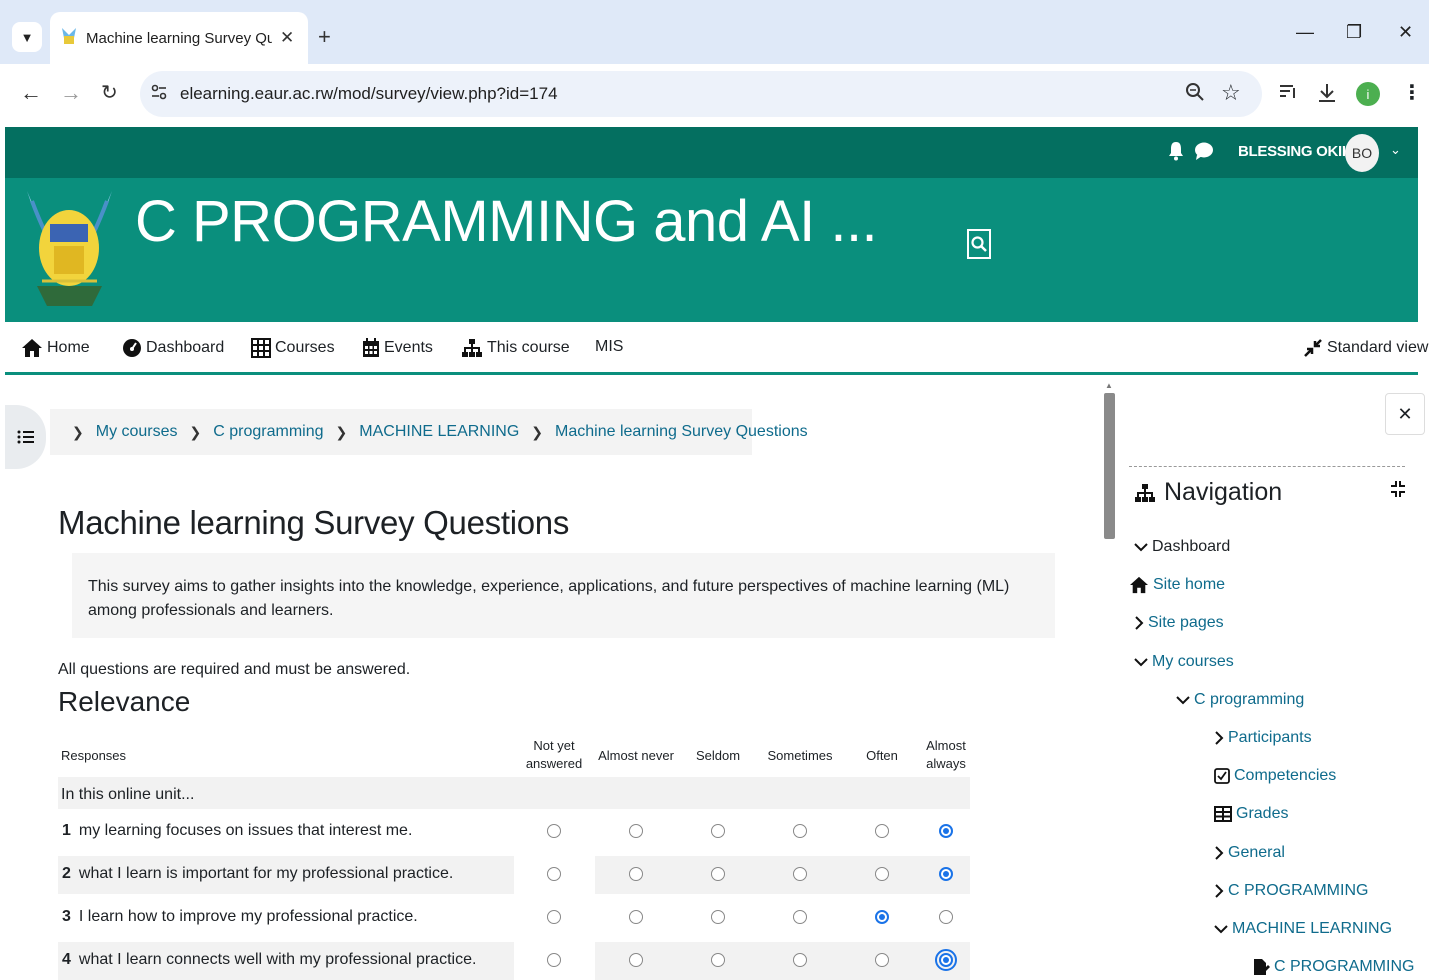 This screenshot has width=1429, height=980. What do you see at coordinates (287, 38) in the screenshot?
I see `close-tab-icon: ✕` at bounding box center [287, 38].